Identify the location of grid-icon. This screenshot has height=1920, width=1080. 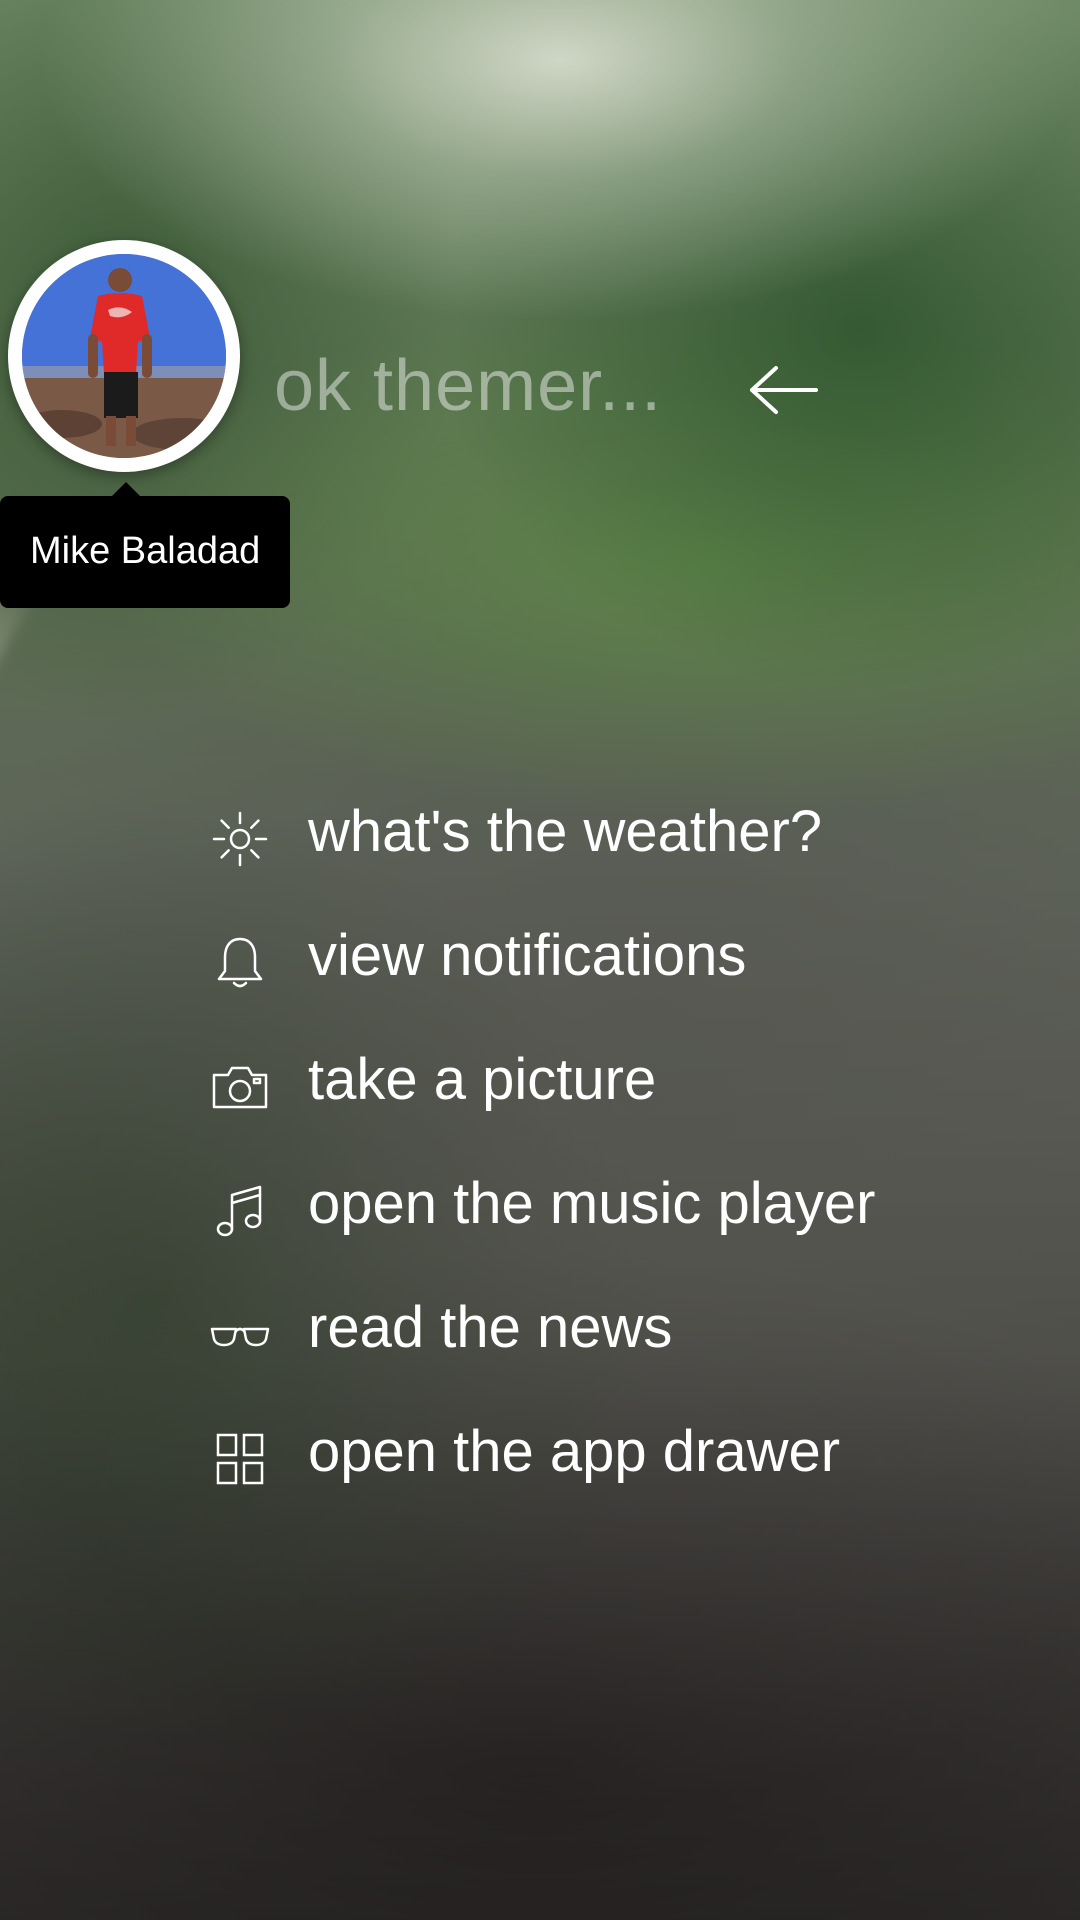
(240, 1459).